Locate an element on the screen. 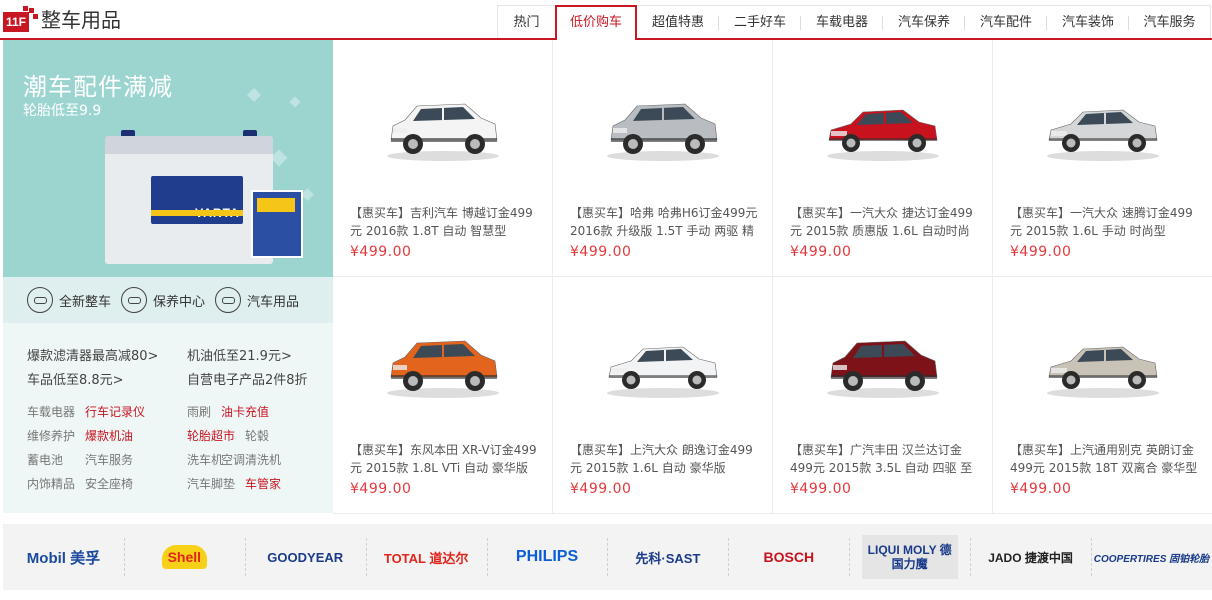 This screenshot has width=1212, height=600. category-link: 空调清洗机 is located at coordinates (251, 459).